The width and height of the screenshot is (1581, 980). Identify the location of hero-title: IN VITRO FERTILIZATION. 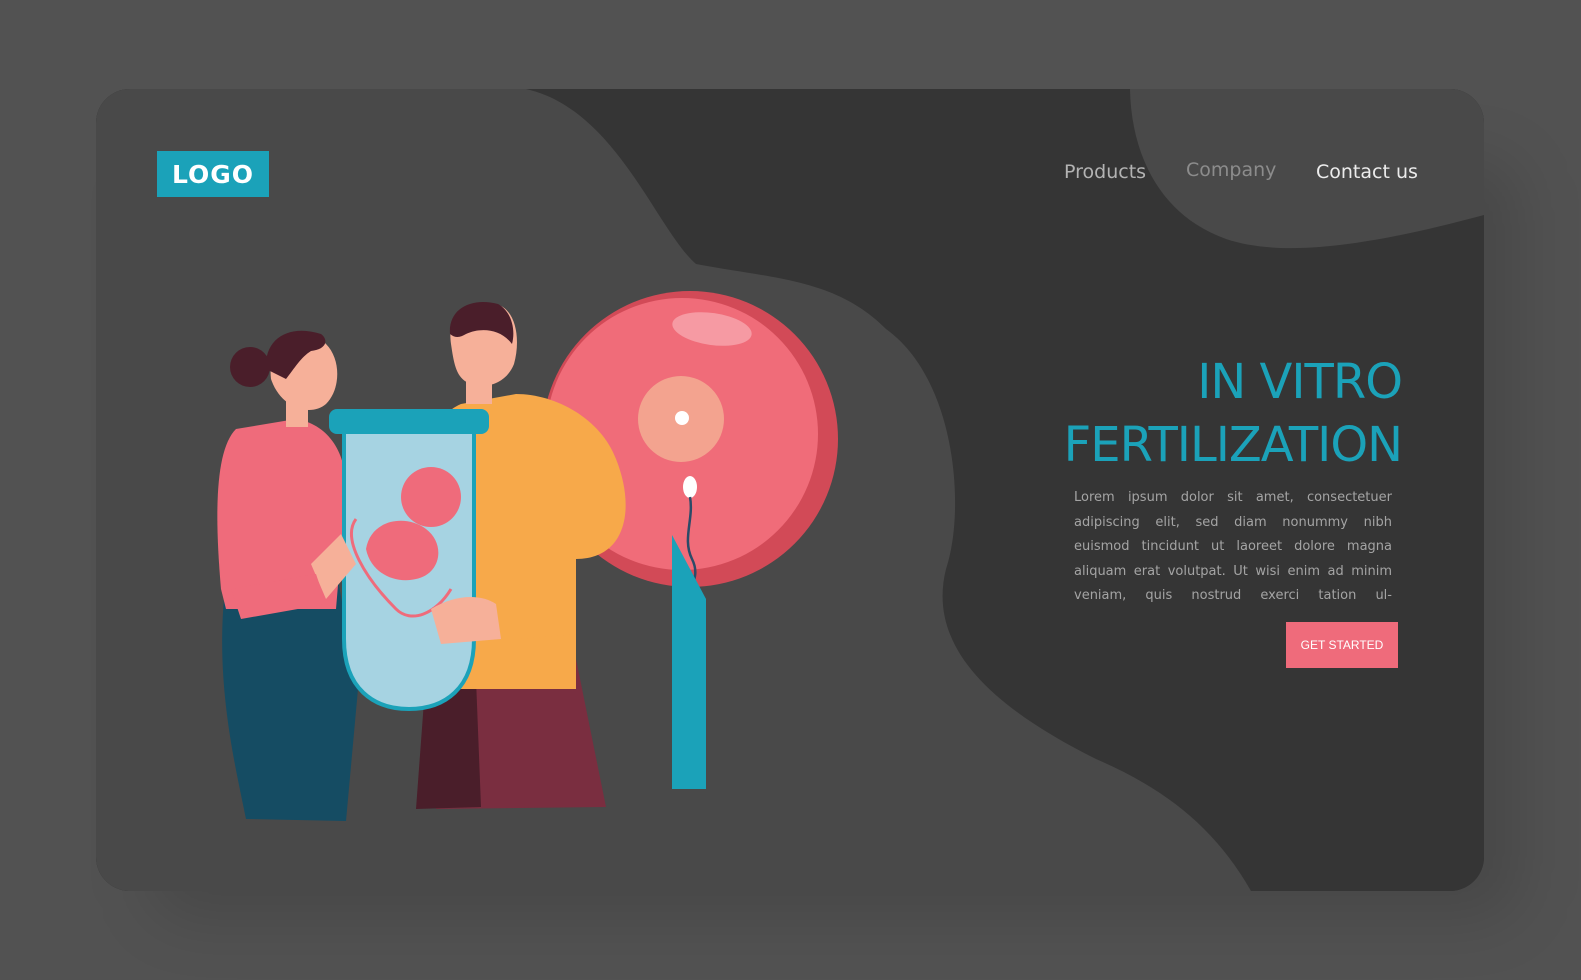
(1142, 414).